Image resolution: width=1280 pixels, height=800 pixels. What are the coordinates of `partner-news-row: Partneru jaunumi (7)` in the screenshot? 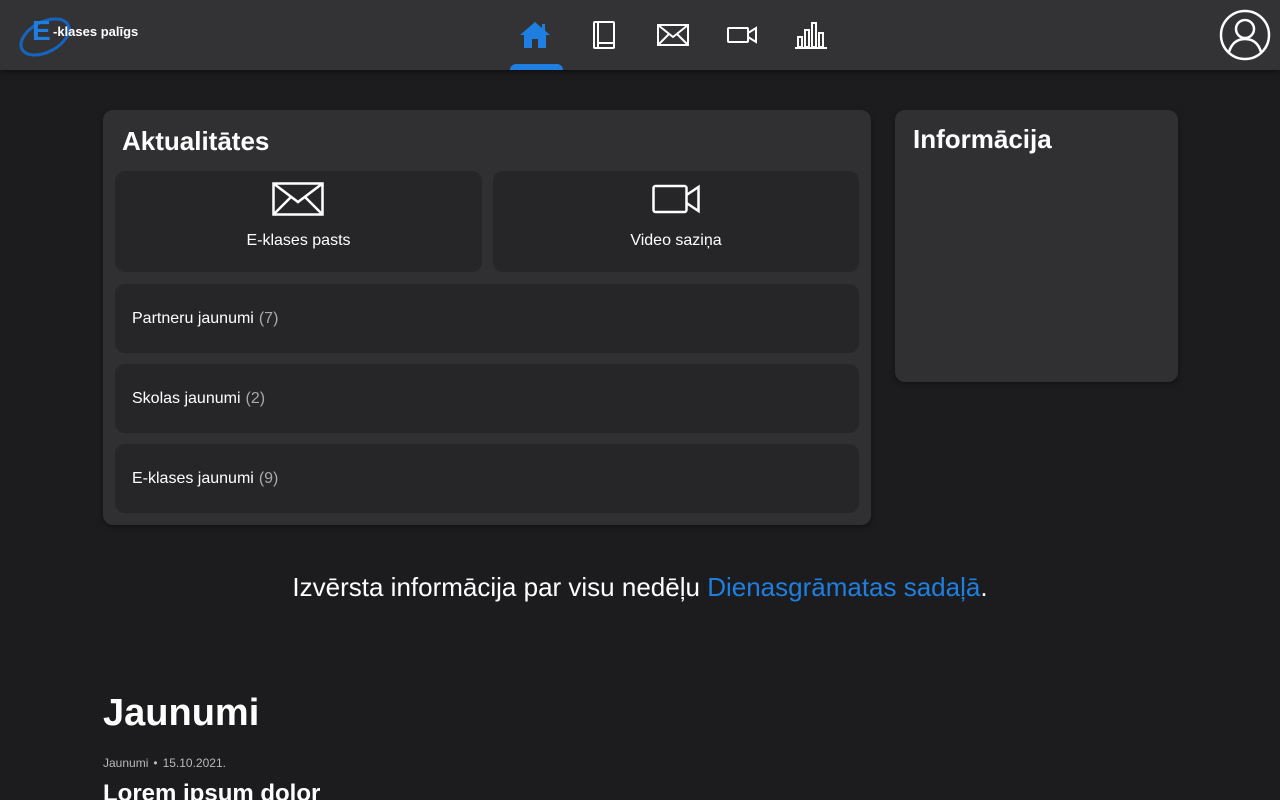 It's located at (487, 318).